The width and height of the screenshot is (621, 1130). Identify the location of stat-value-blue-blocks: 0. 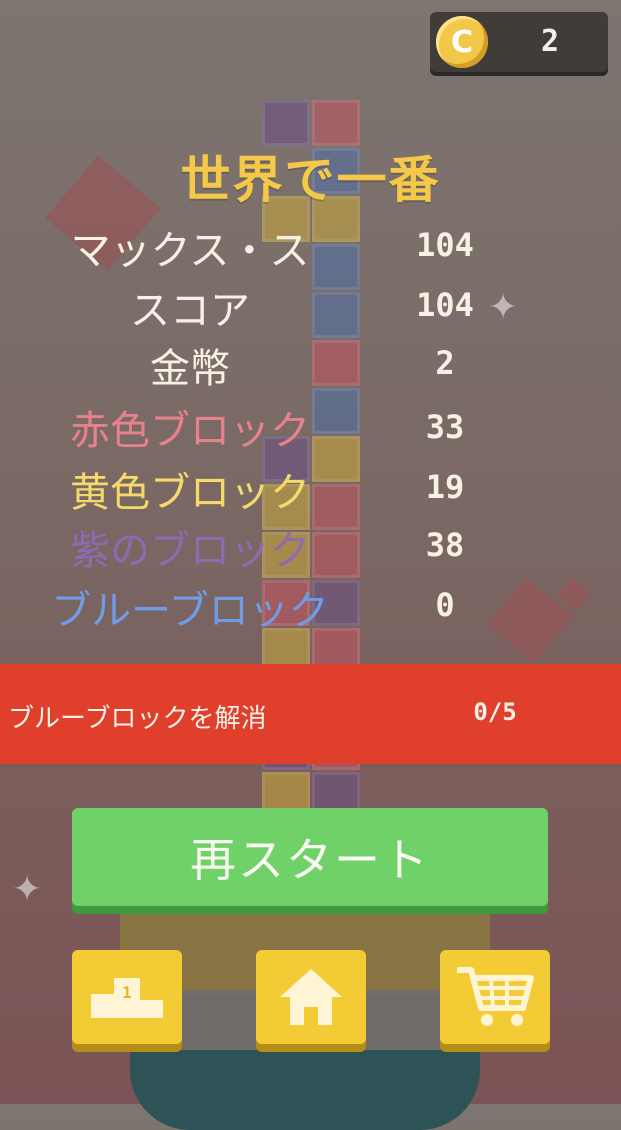
(445, 605).